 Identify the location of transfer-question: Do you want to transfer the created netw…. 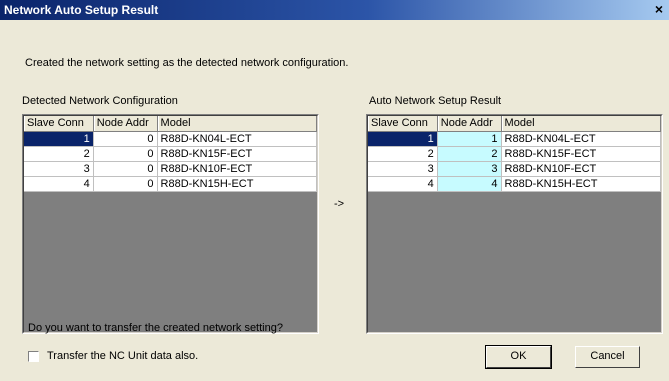
(155, 328).